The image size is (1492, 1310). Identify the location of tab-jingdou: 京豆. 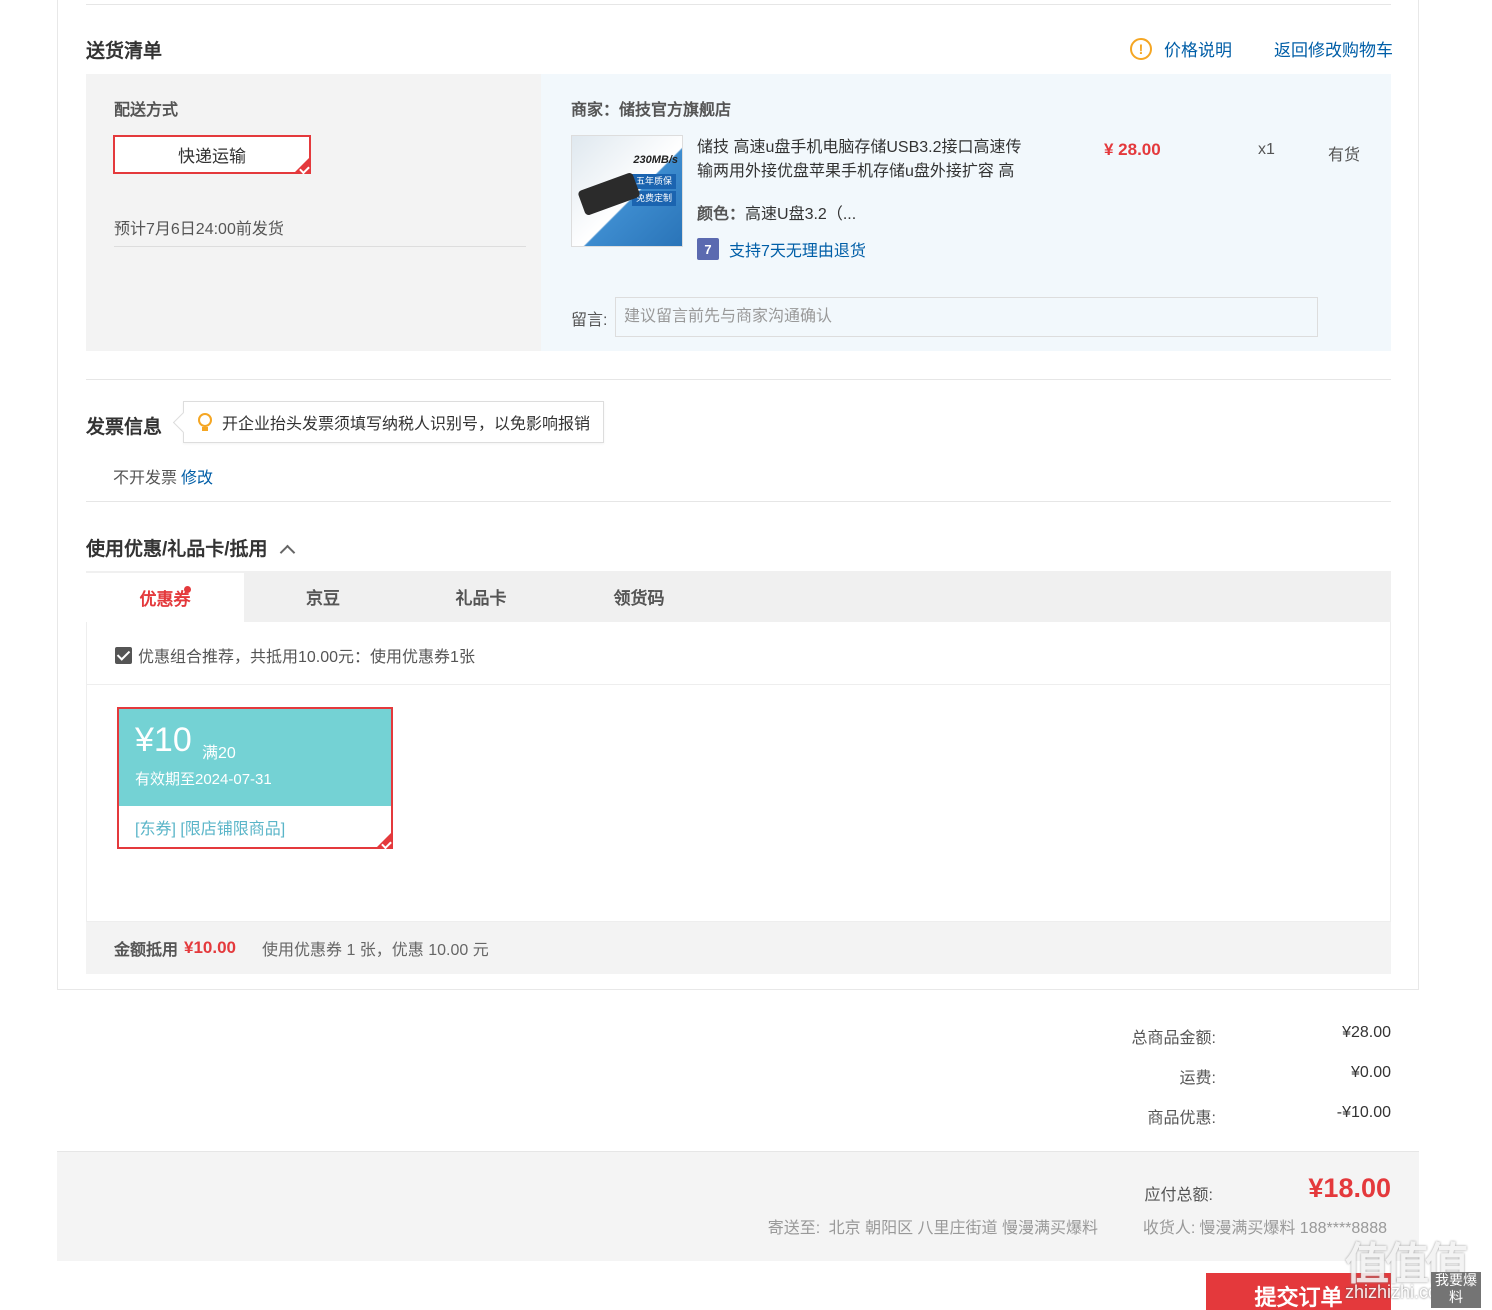
(323, 596).